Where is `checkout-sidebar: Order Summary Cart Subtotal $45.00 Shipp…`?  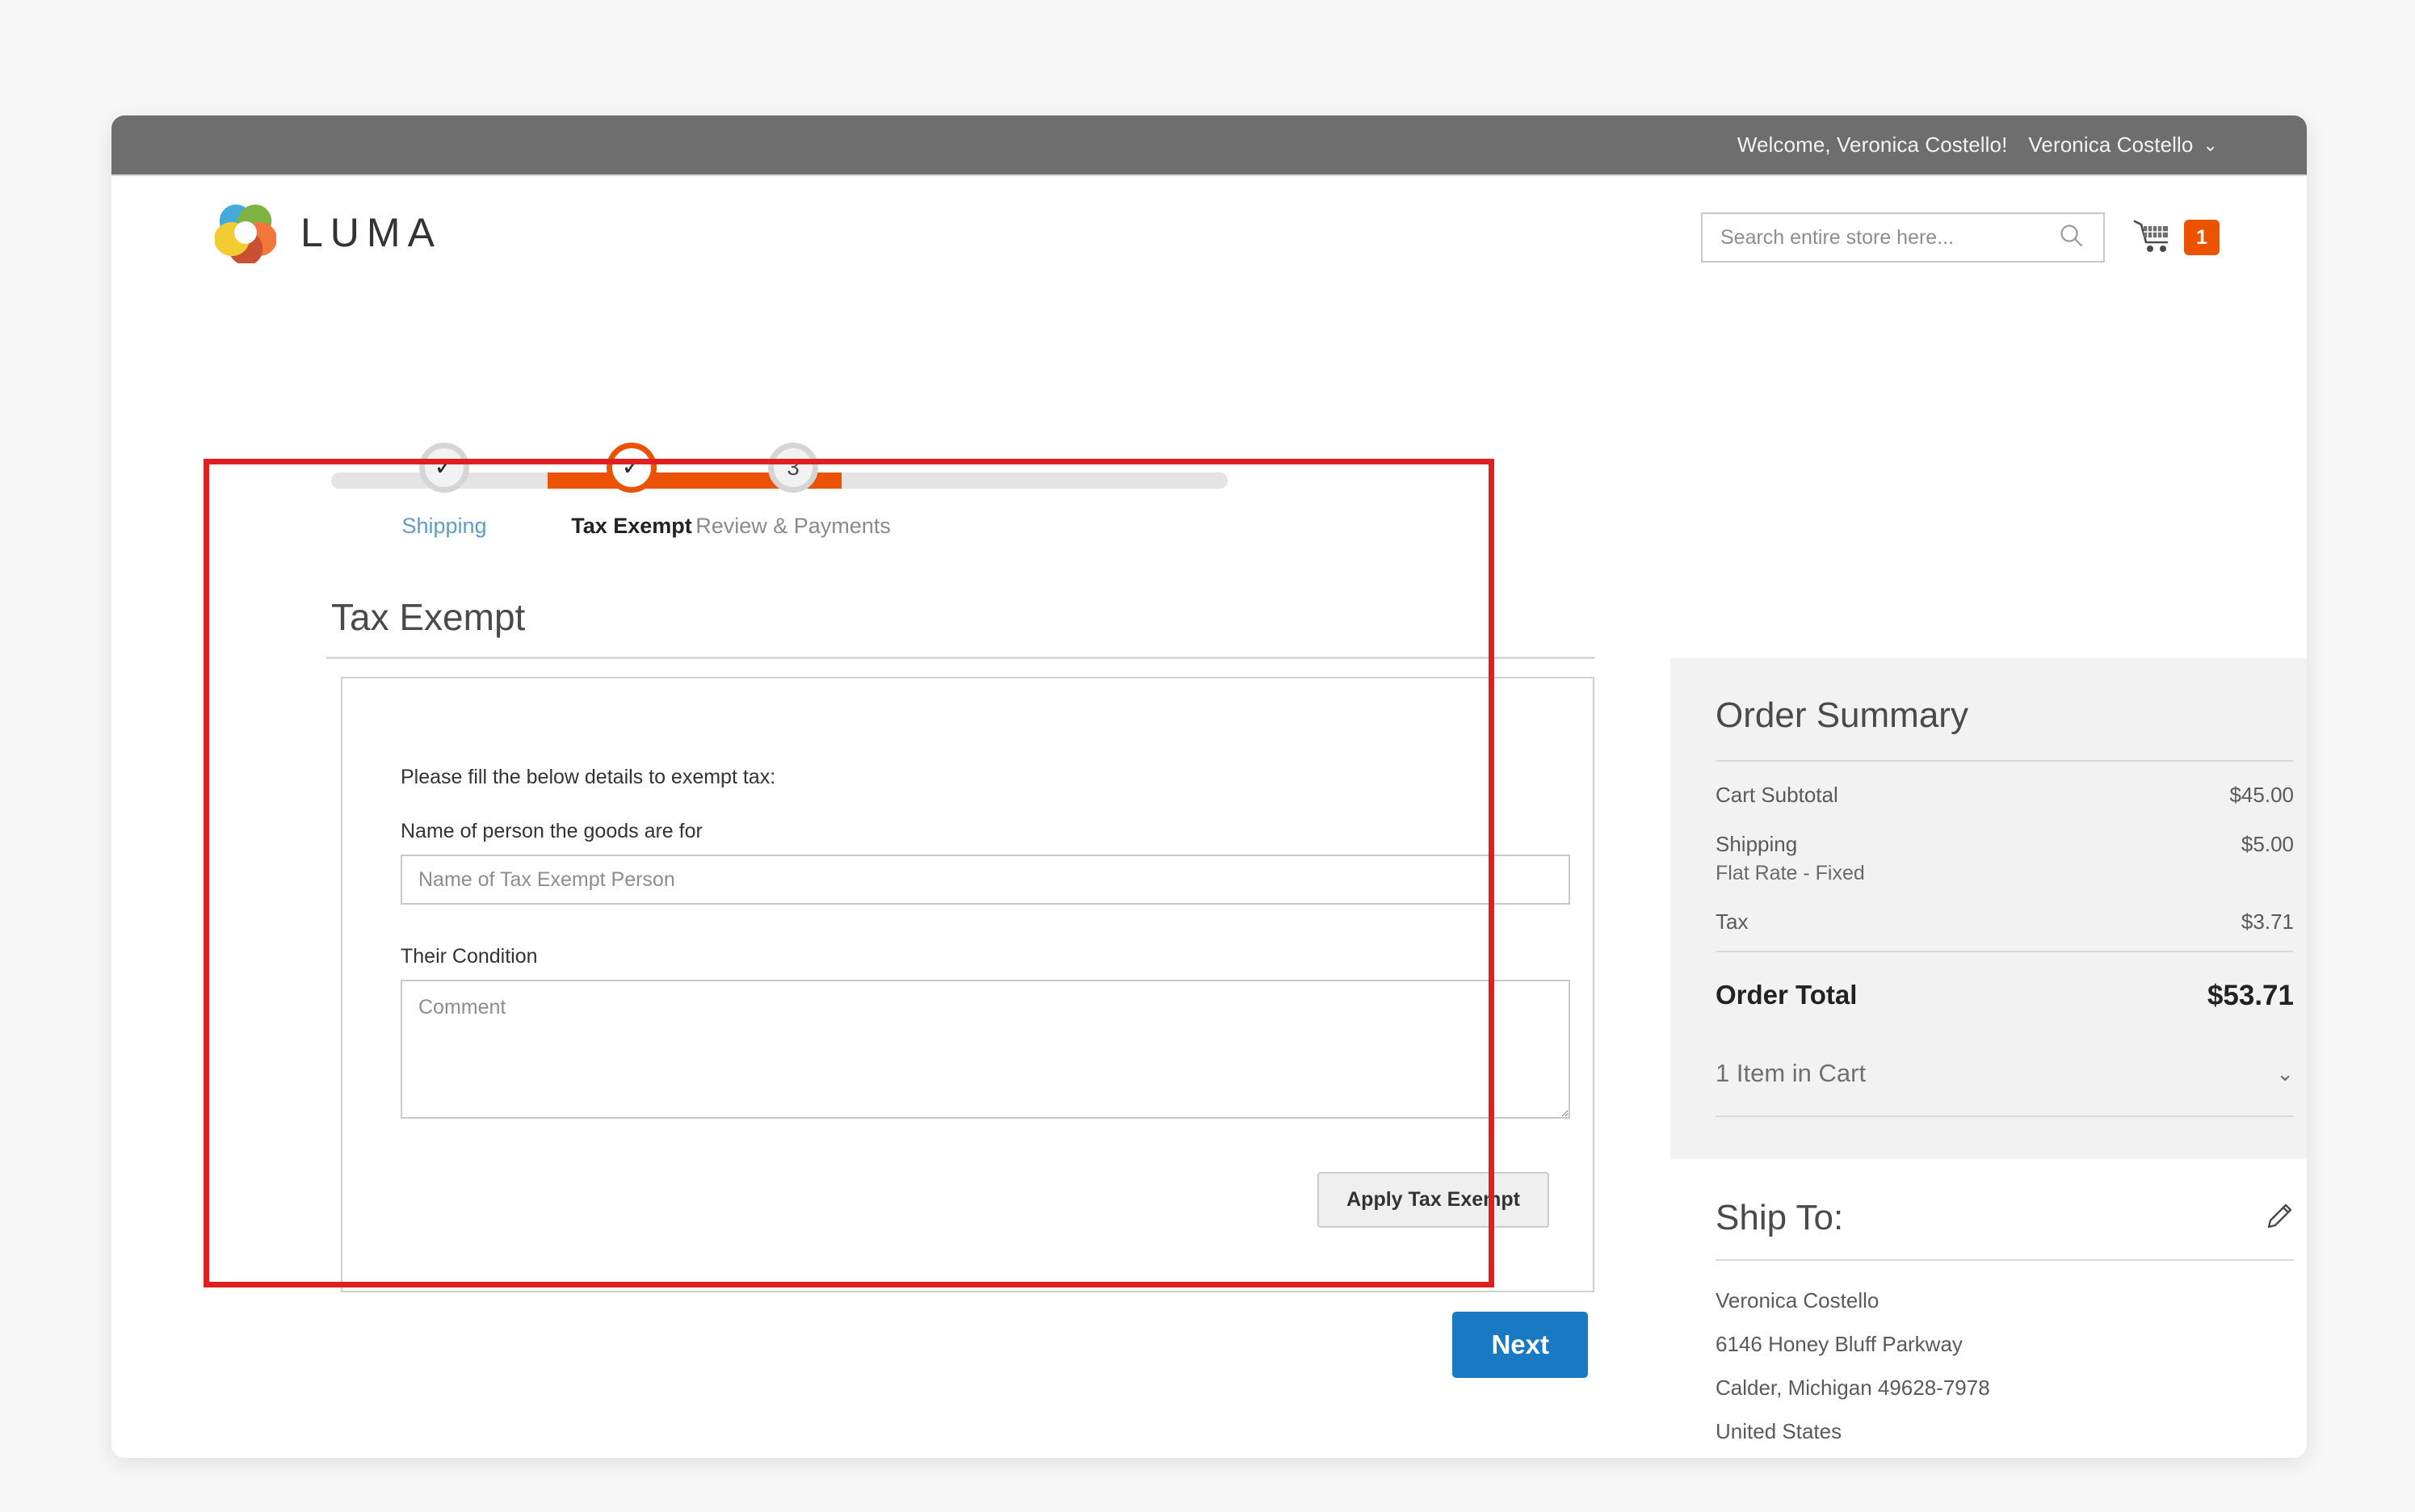
checkout-sidebar: Order Summary Cart Subtotal $45.00 Shipp… is located at coordinates (1989, 1058).